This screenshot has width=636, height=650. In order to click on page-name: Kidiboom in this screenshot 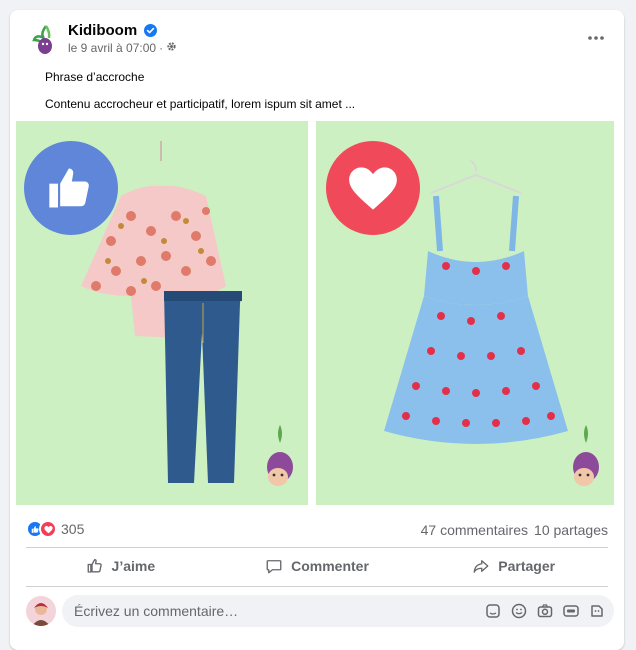, I will do `click(102, 30)`.